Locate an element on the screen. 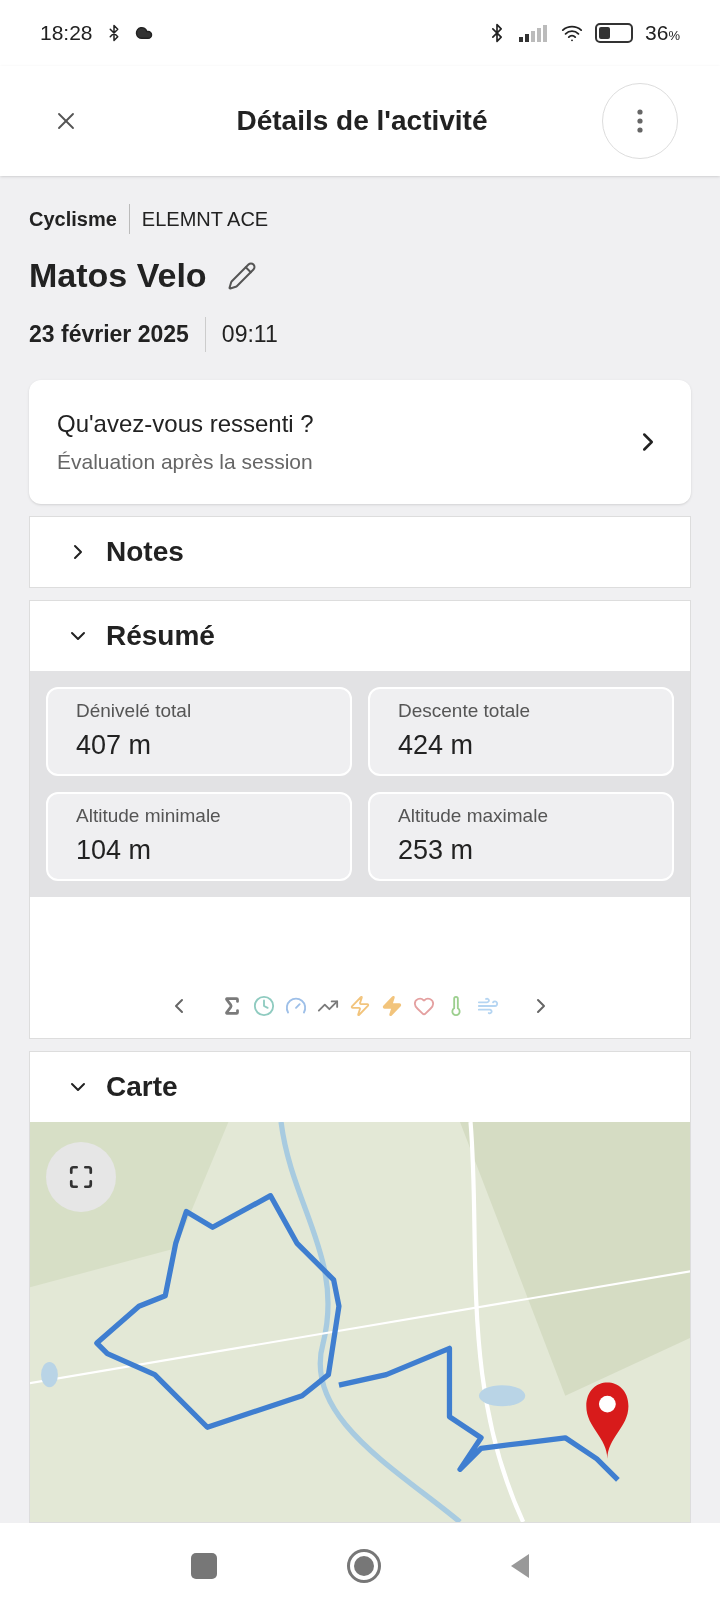  section-title: Carte is located at coordinates (142, 1086).